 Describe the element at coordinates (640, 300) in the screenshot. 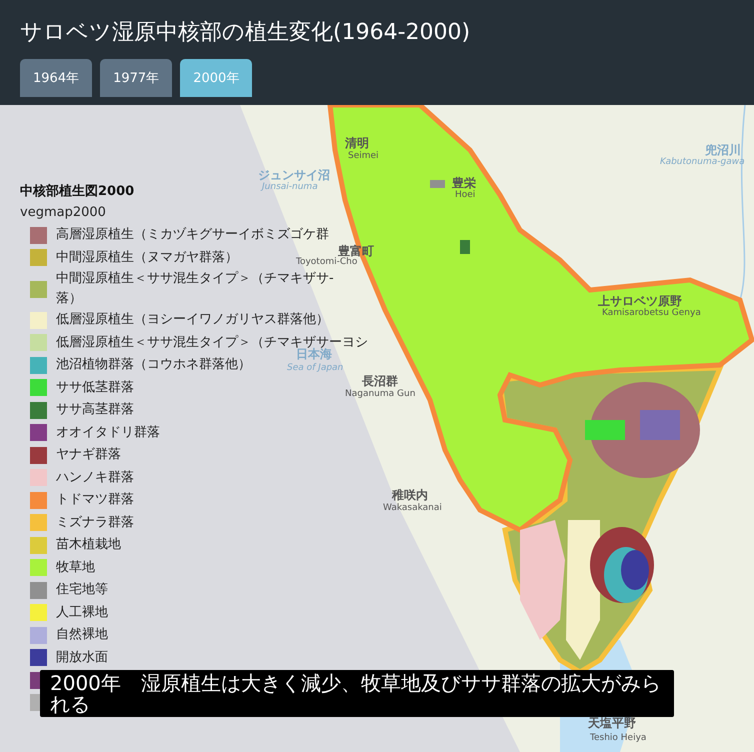

I see `map-place-label: 上サロベツ原野` at that location.